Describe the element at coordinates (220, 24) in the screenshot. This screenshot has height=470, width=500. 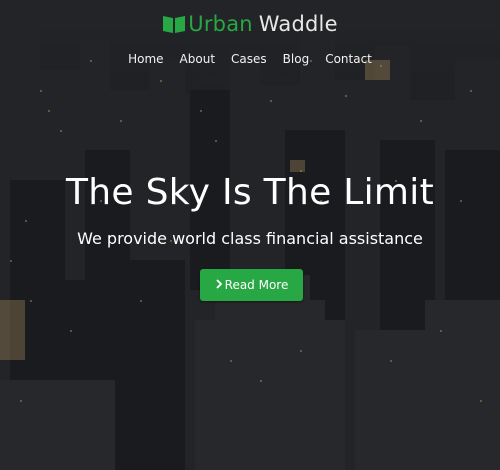
I see `brand-name-part1: Urban` at that location.